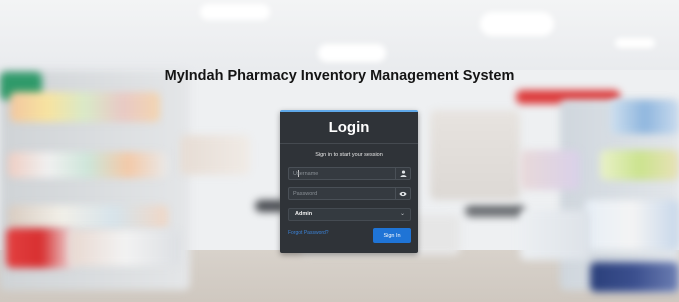 The height and width of the screenshot is (302, 679). I want to click on login-subtitle: Sign in to start your session, so click(349, 155).